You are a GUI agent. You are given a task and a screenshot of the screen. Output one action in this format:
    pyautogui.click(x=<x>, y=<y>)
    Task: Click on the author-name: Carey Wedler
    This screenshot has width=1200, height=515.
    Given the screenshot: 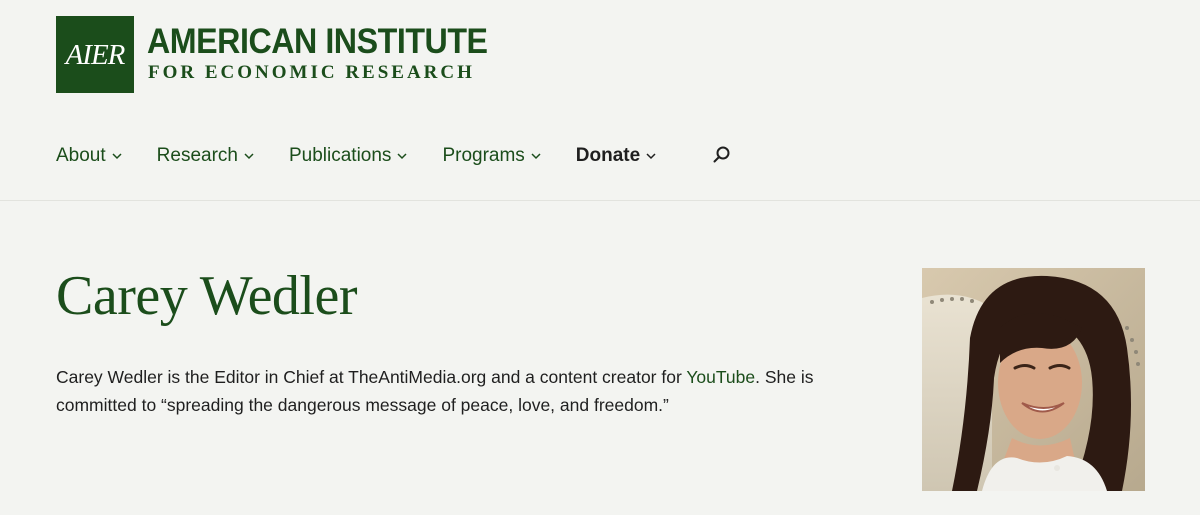 What is the action you would take?
    pyautogui.click(x=207, y=296)
    